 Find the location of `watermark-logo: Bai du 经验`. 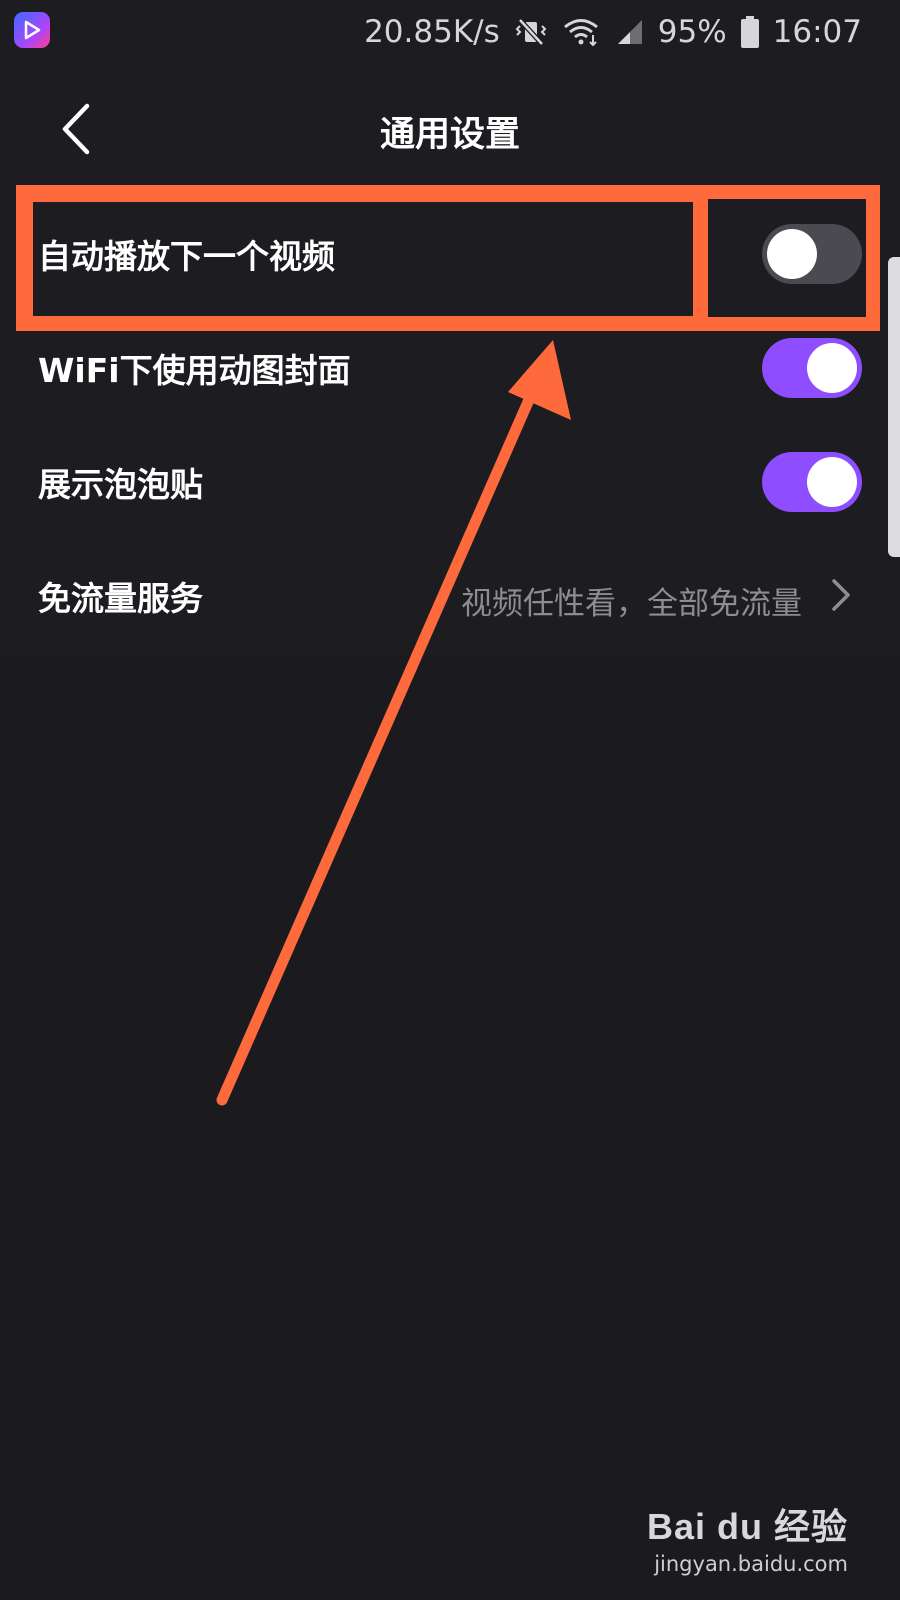

watermark-logo: Bai du 经验 is located at coordinates (747, 1526).